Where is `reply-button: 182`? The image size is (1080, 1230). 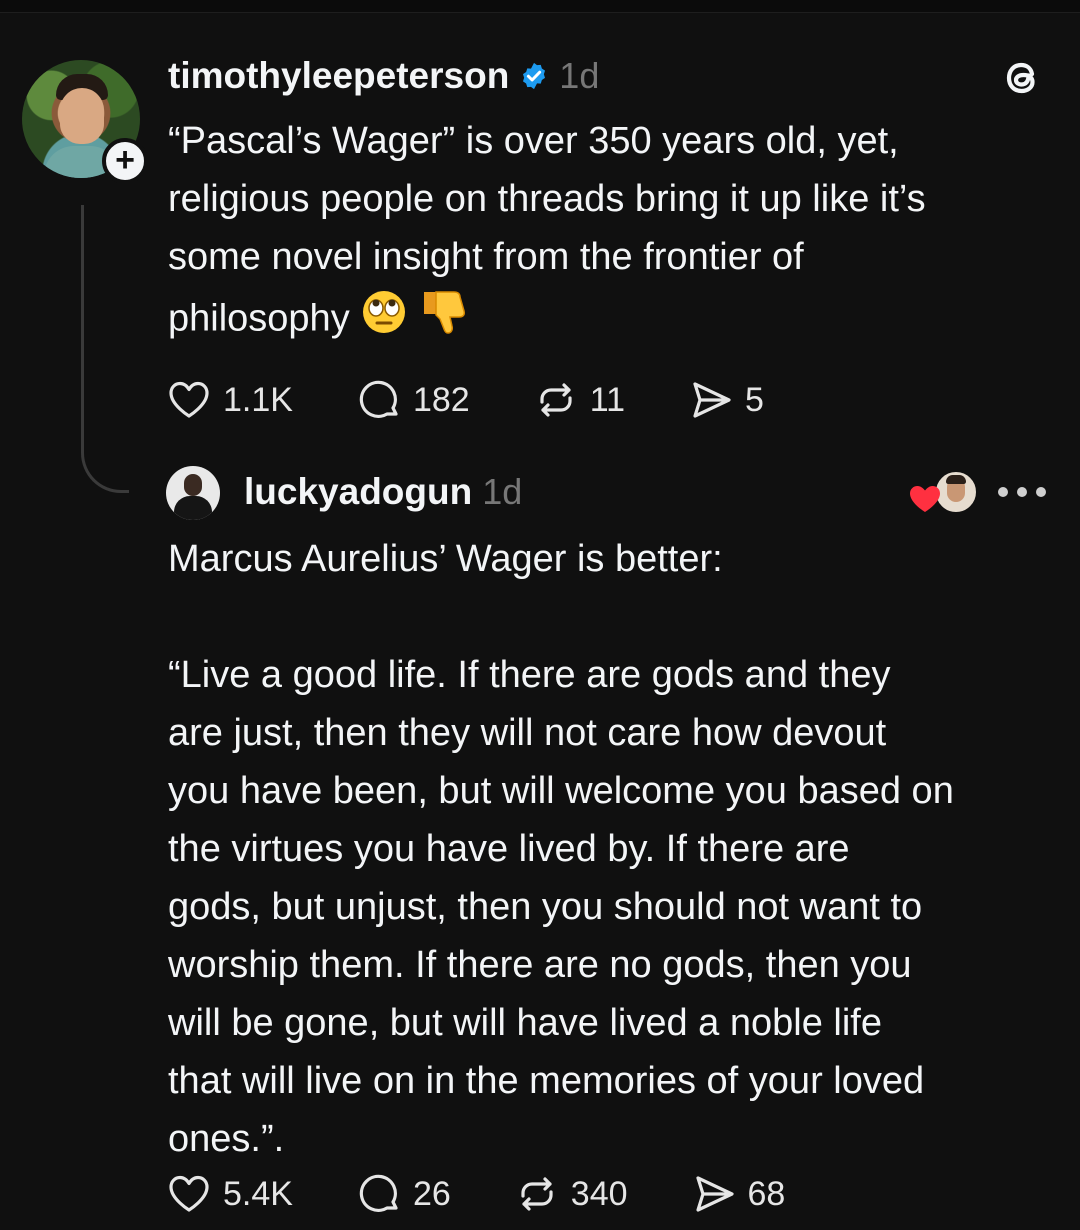
reply-button: 182 is located at coordinates (412, 400).